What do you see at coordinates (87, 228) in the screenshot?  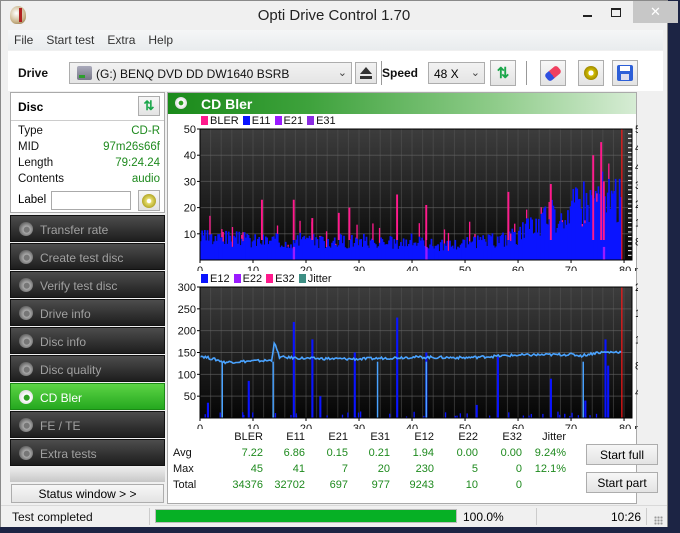 I see `nav-transfer-rate: Transfer rate` at bounding box center [87, 228].